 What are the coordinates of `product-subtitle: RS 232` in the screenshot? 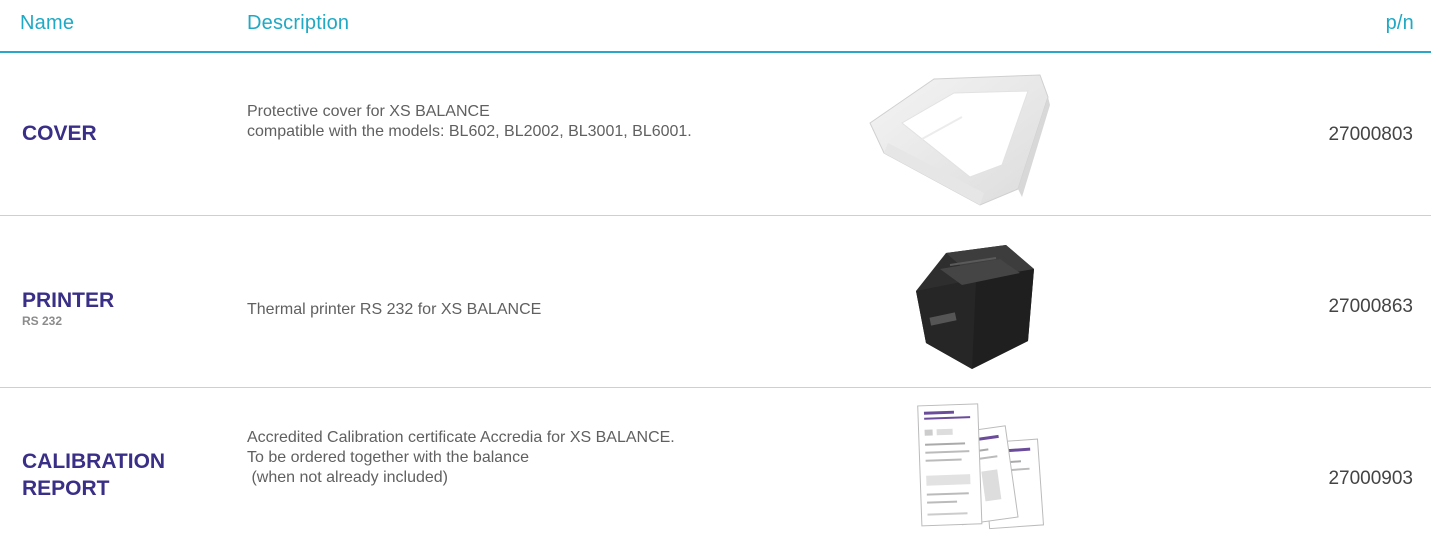 It's located at (42, 321).